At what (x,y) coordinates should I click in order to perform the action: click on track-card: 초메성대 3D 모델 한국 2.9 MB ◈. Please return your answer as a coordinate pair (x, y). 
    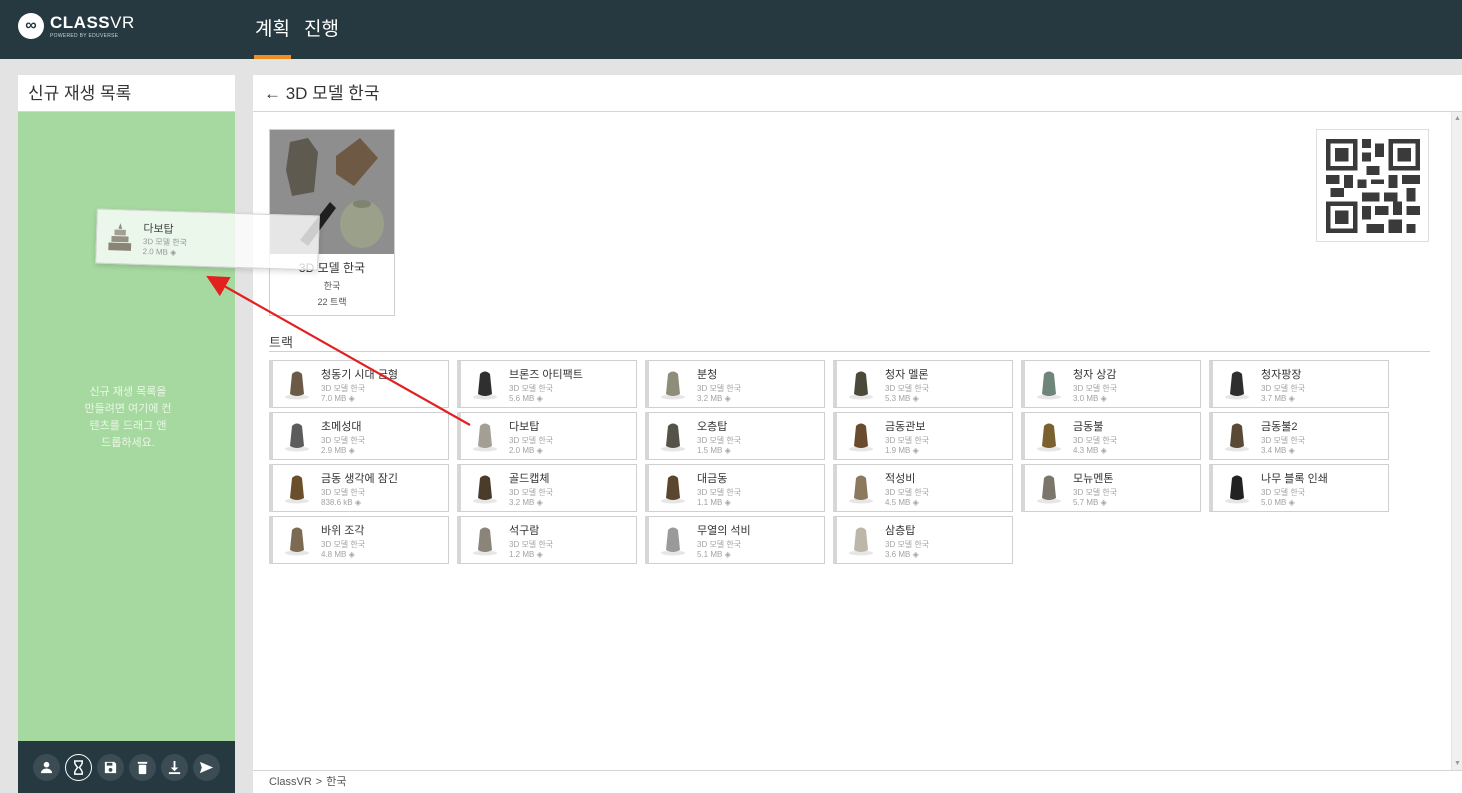
    Looking at the image, I should click on (359, 436).